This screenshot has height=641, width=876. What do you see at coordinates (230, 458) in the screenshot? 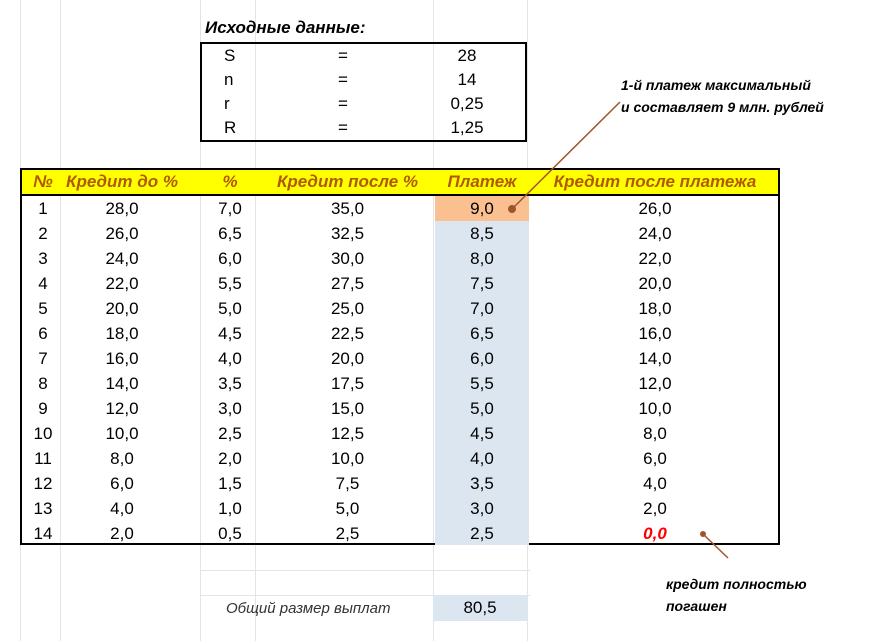
I see `percent: 2,0` at bounding box center [230, 458].